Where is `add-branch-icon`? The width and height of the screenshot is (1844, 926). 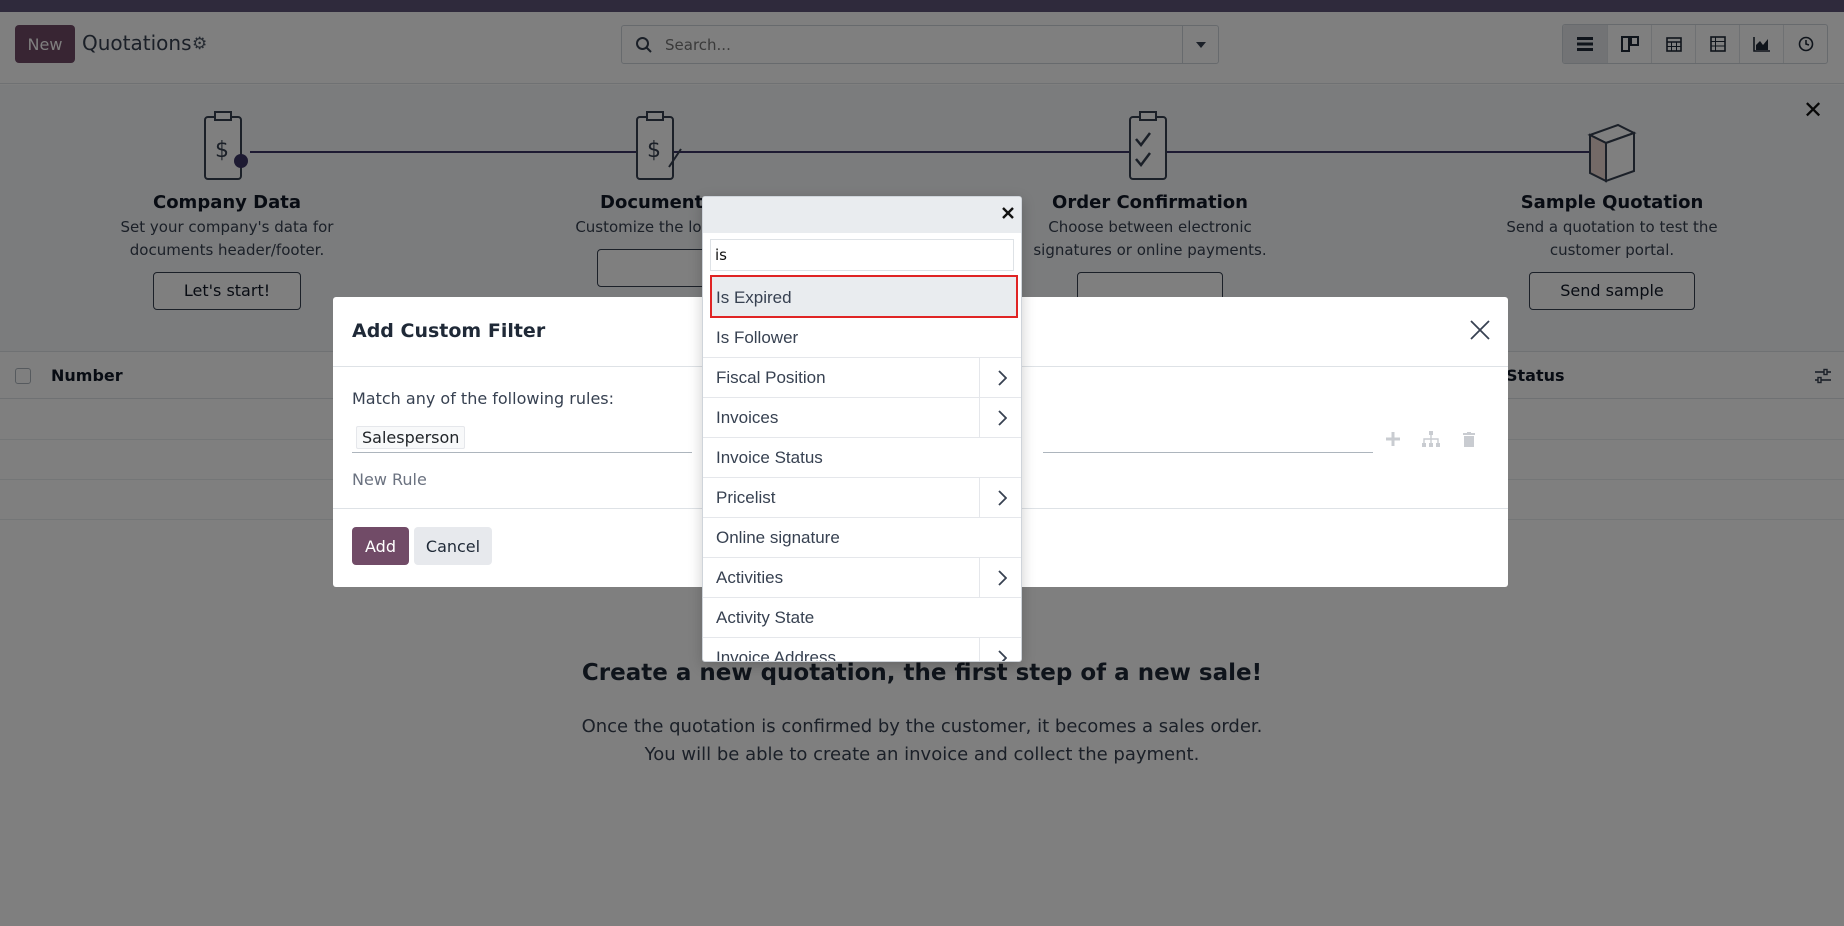
add-branch-icon is located at coordinates (1431, 439).